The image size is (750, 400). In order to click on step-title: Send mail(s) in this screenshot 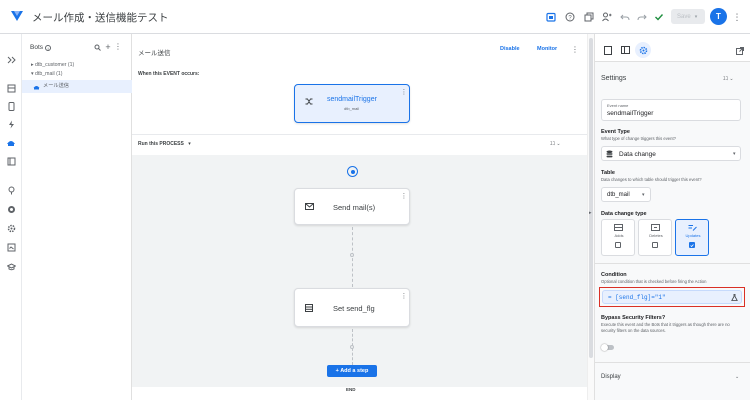, I will do `click(354, 207)`.